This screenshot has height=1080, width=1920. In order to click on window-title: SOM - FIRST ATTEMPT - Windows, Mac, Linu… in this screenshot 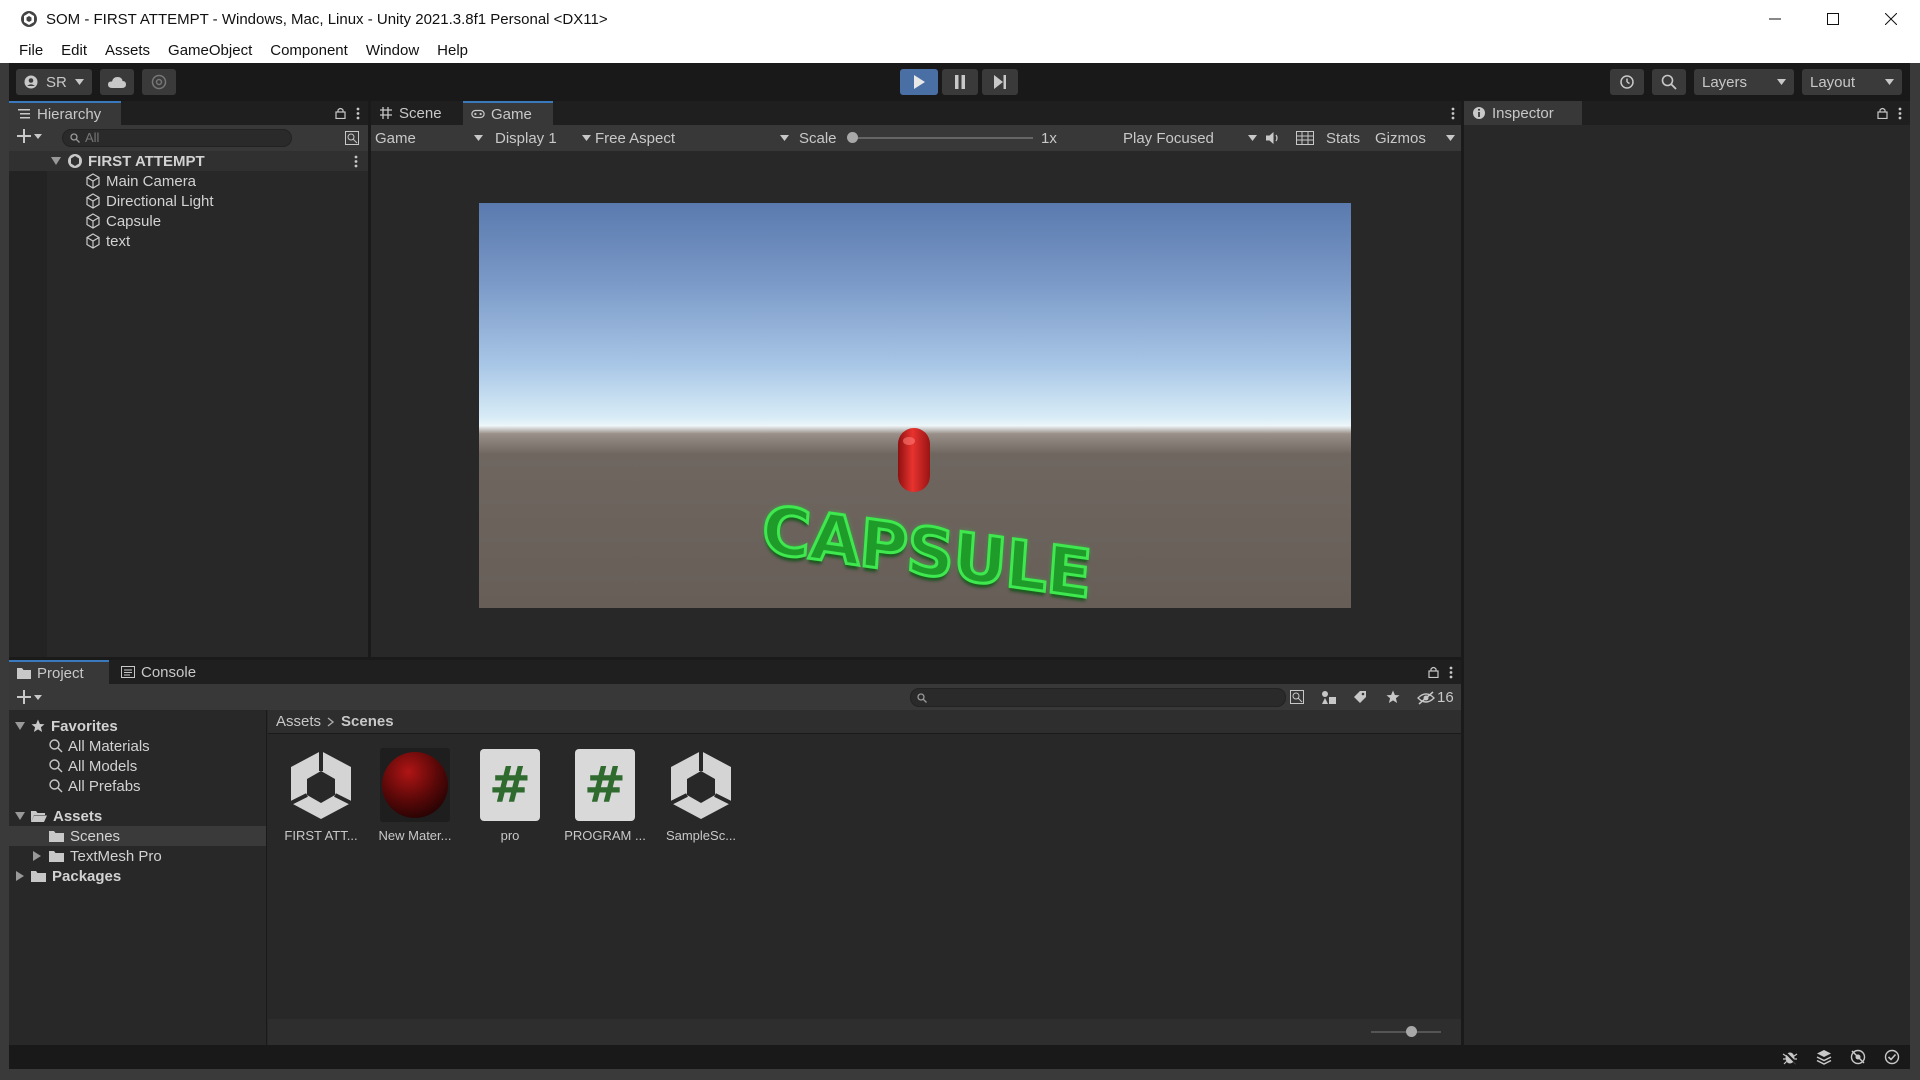, I will do `click(327, 19)`.